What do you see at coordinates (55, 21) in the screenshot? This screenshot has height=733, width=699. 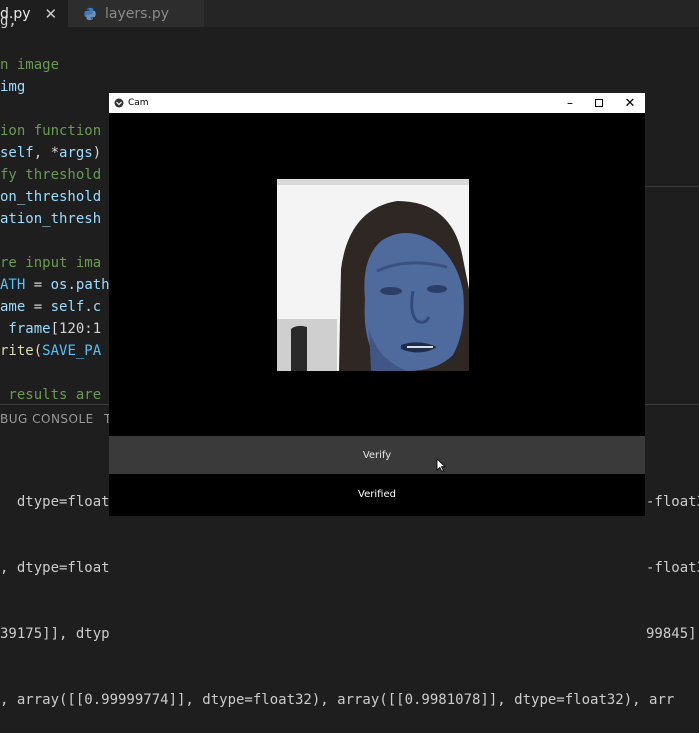 I see `code-line: g,` at bounding box center [55, 21].